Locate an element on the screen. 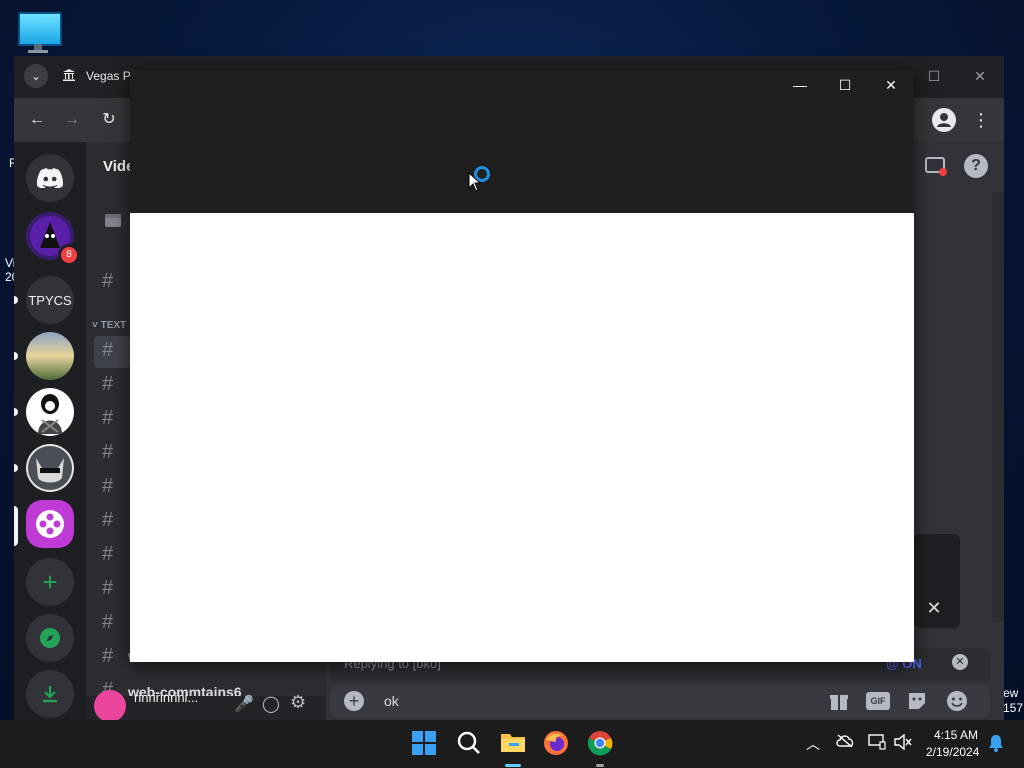  server-icon-film-reel is located at coordinates (50, 524).